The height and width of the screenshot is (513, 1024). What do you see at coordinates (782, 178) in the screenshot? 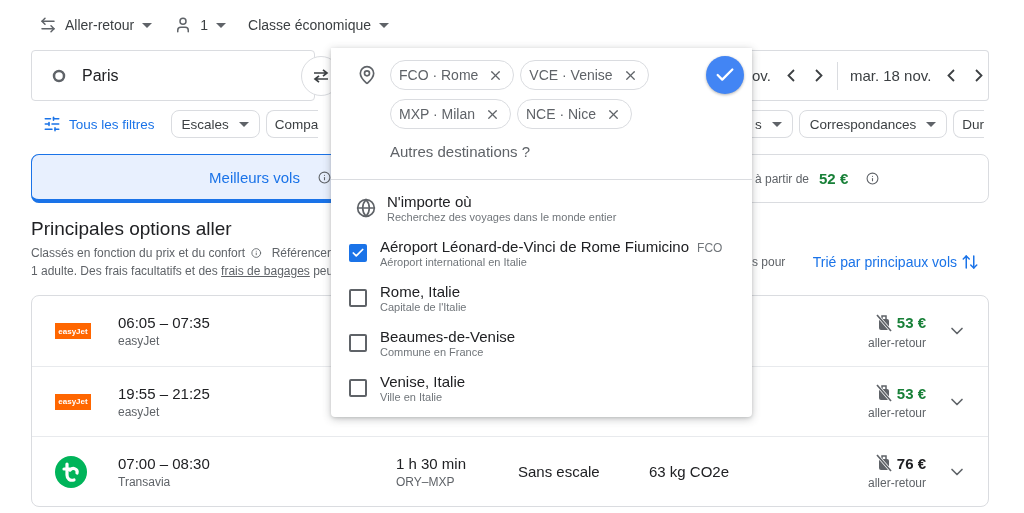
I see `price-prefix: à partir de` at bounding box center [782, 178].